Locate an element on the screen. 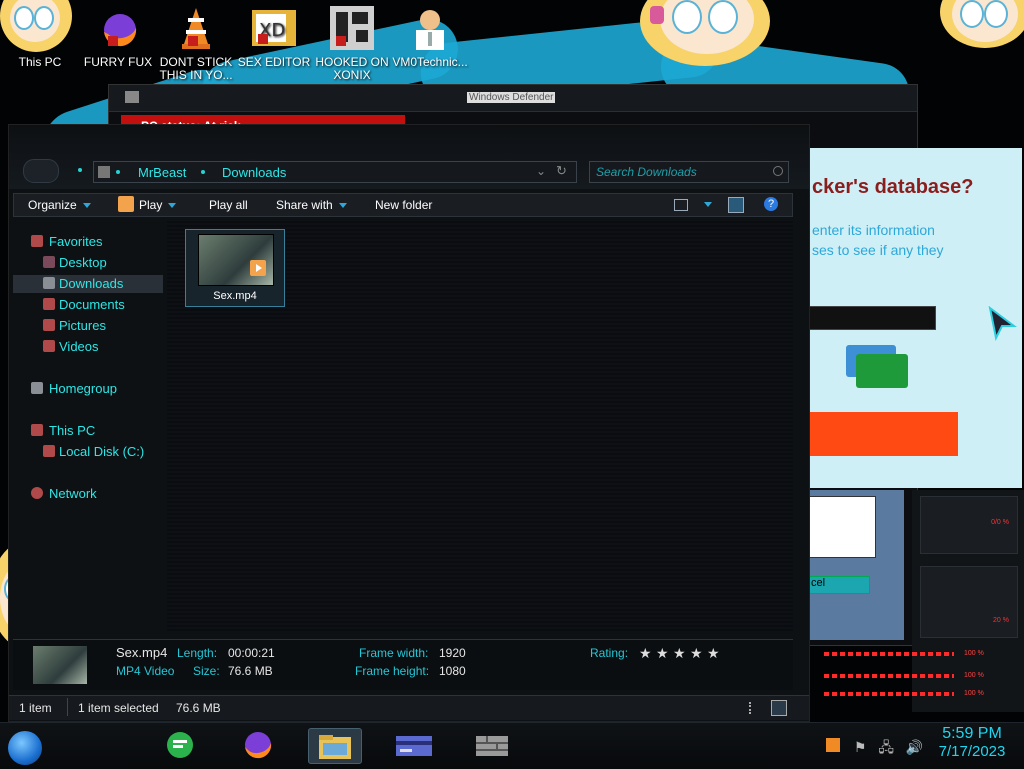  popup-heading: cker's database? is located at coordinates (893, 187).